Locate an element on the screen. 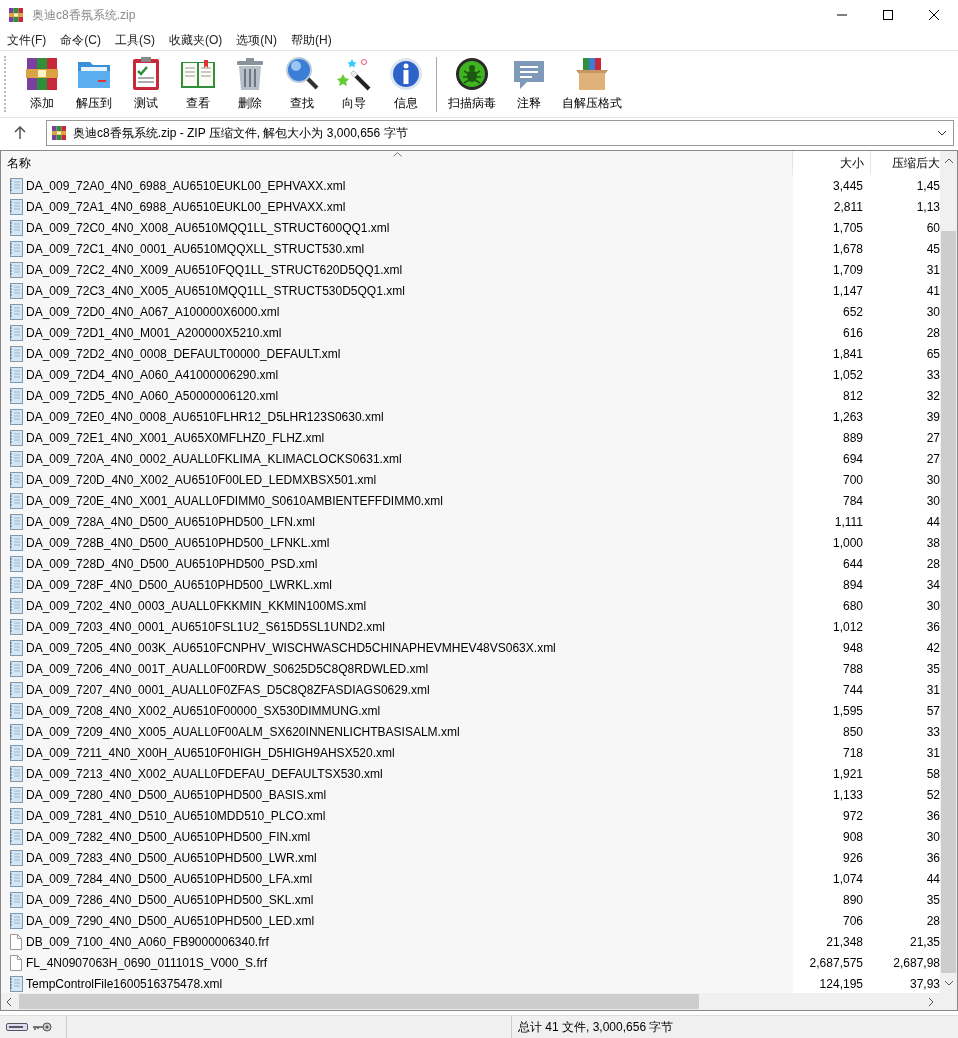 This screenshot has height=1038, width=958. table-cell-text: 1,678 is located at coordinates (847, 248).